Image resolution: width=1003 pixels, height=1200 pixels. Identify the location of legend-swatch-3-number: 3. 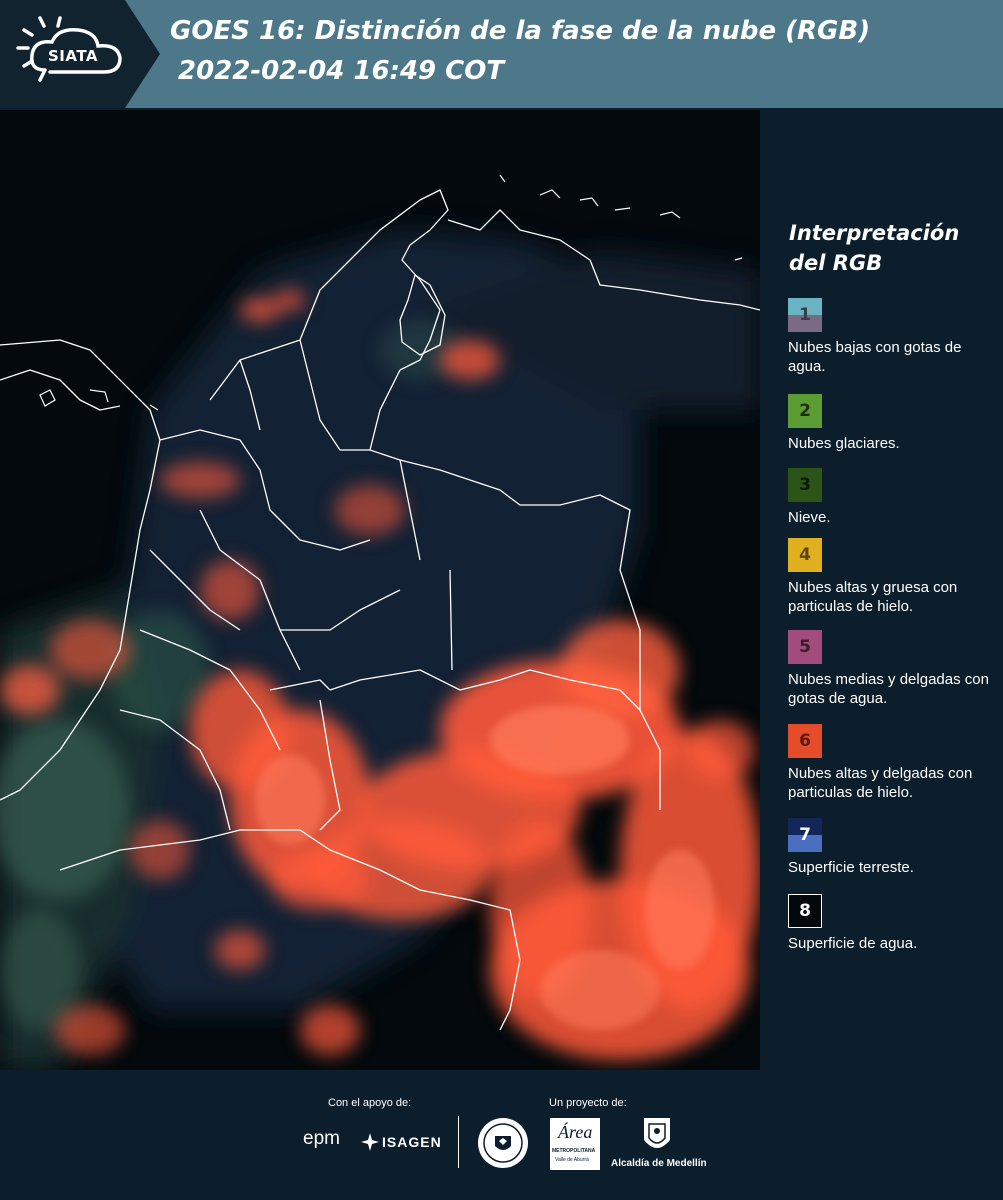
(805, 485).